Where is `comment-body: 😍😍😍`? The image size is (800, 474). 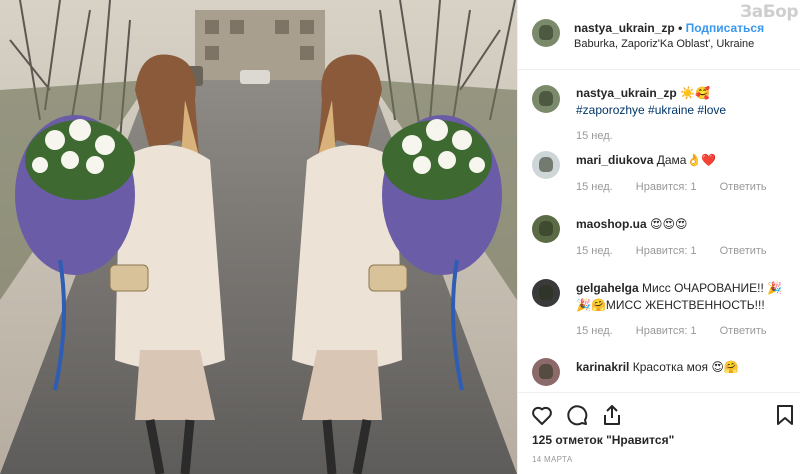 comment-body: 😍😍😍 is located at coordinates (669, 224).